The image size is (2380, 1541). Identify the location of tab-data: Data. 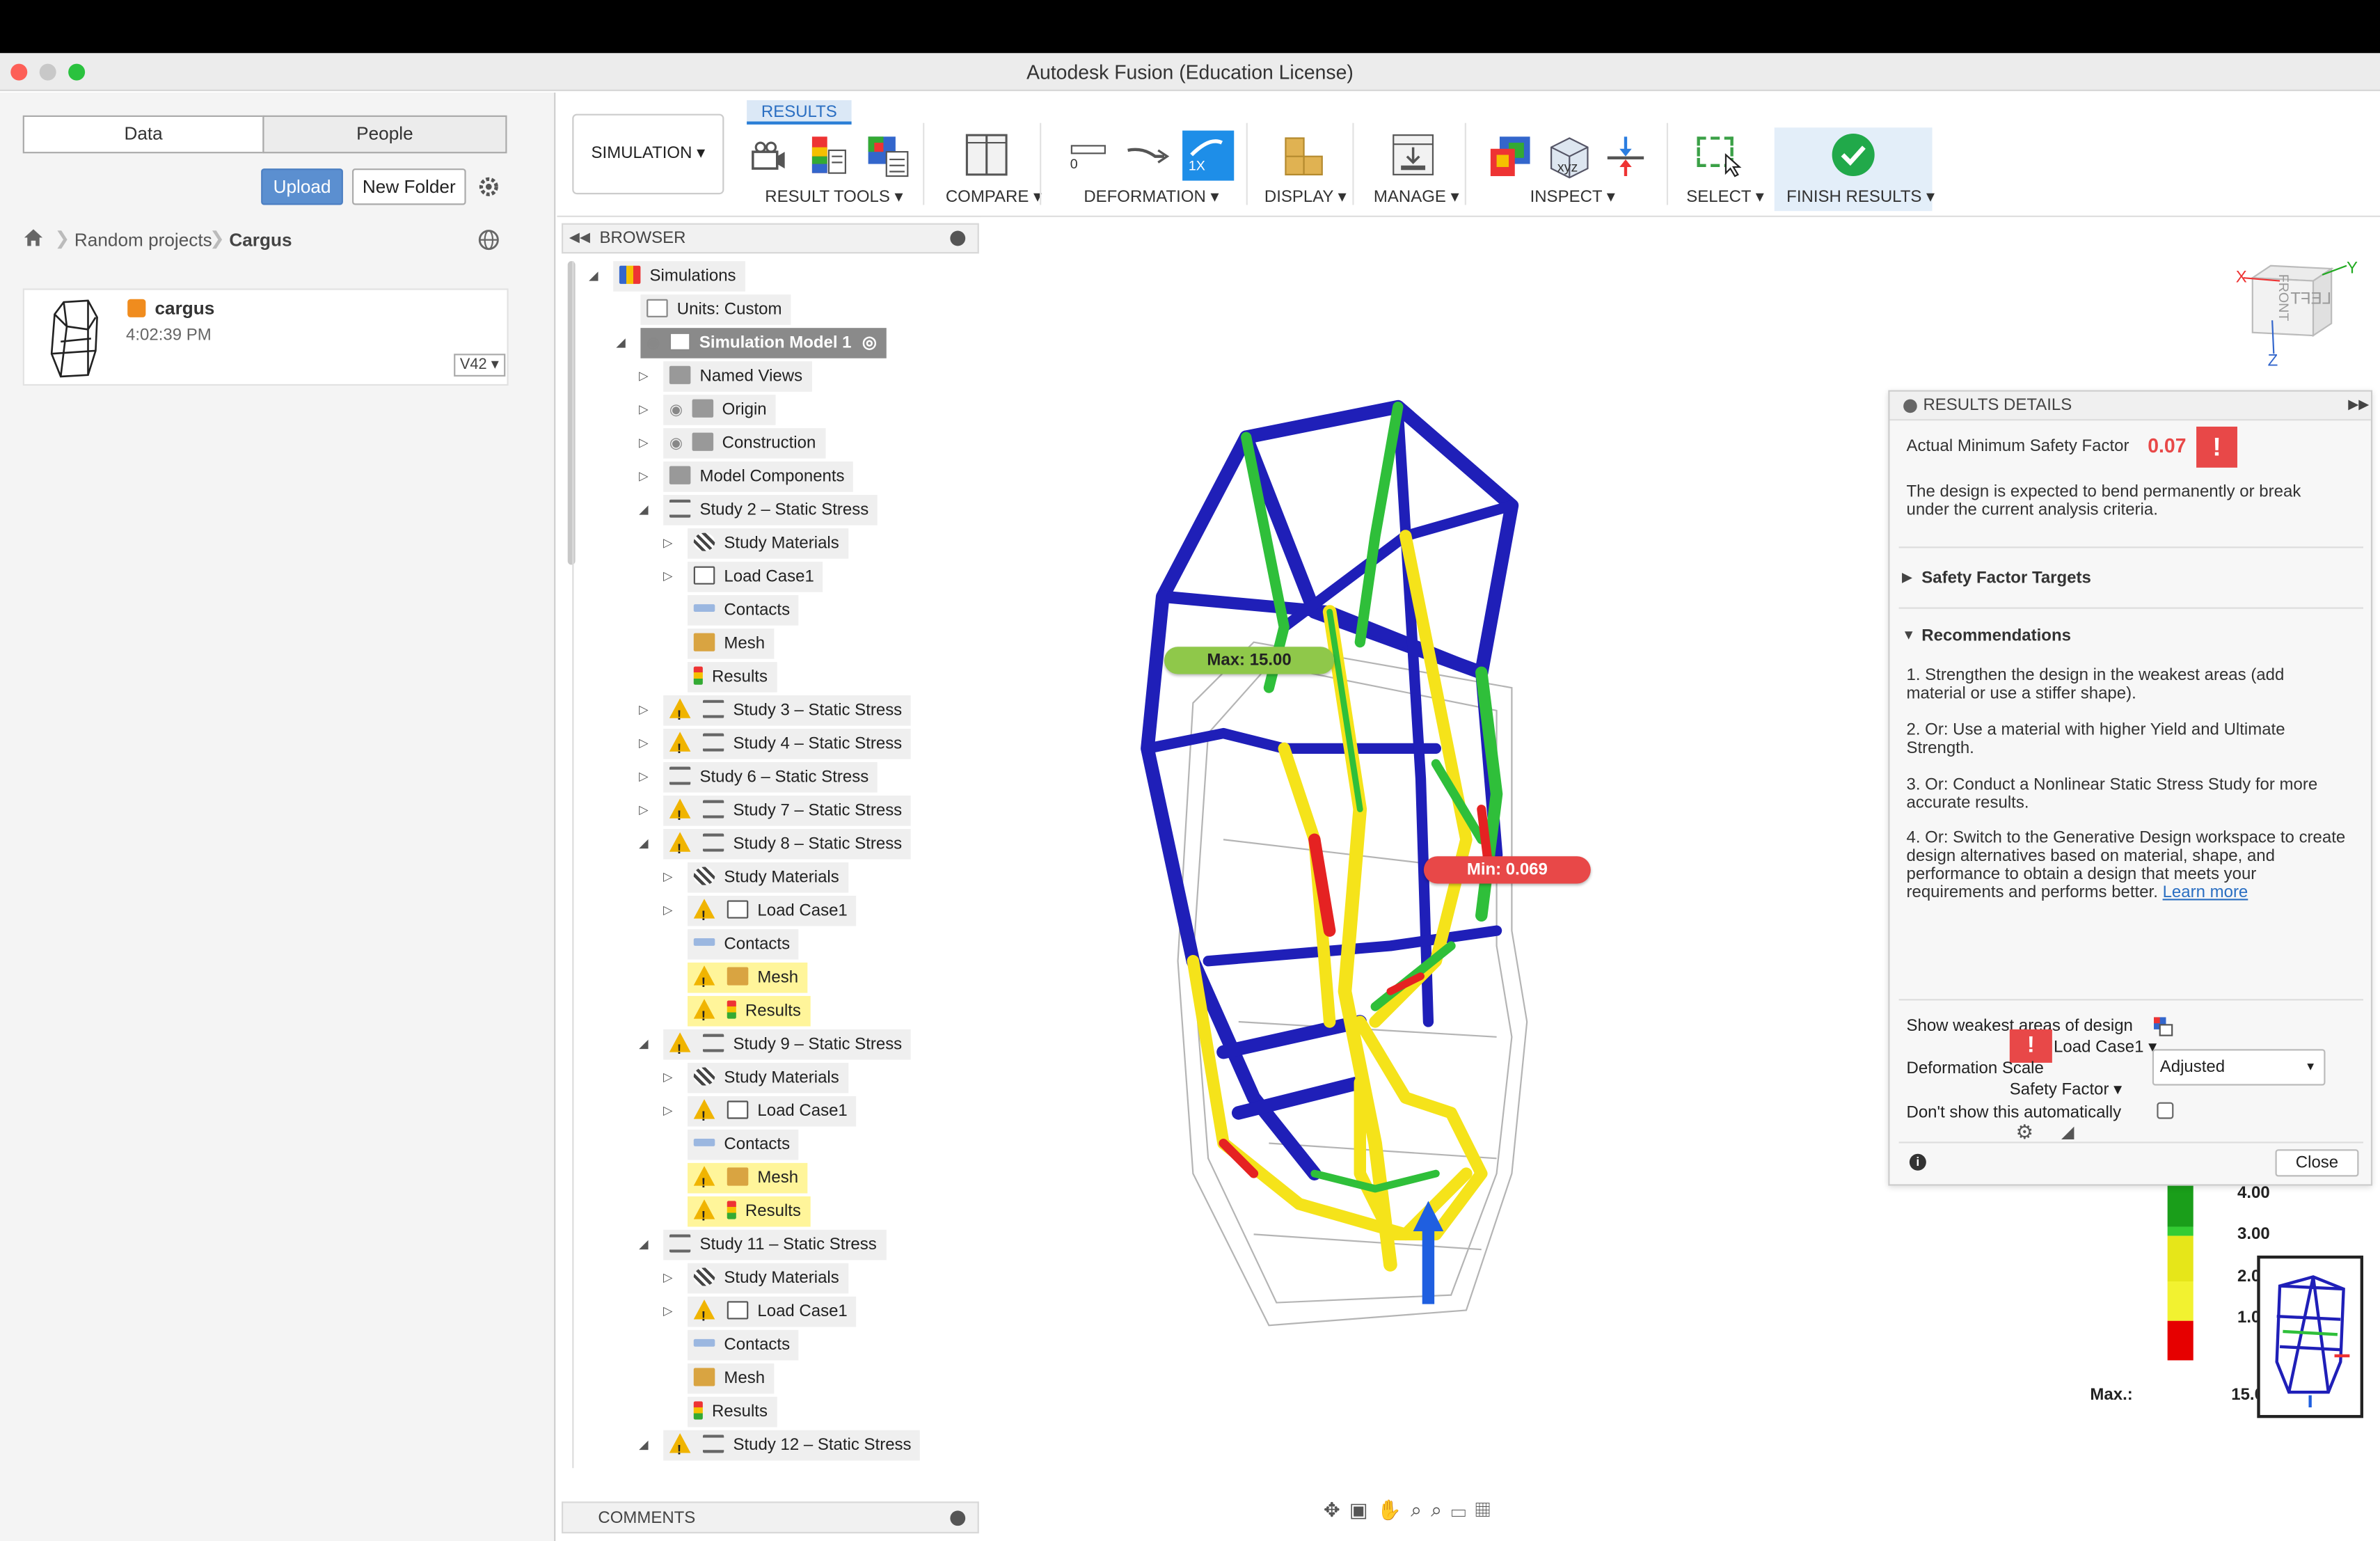
(143, 134).